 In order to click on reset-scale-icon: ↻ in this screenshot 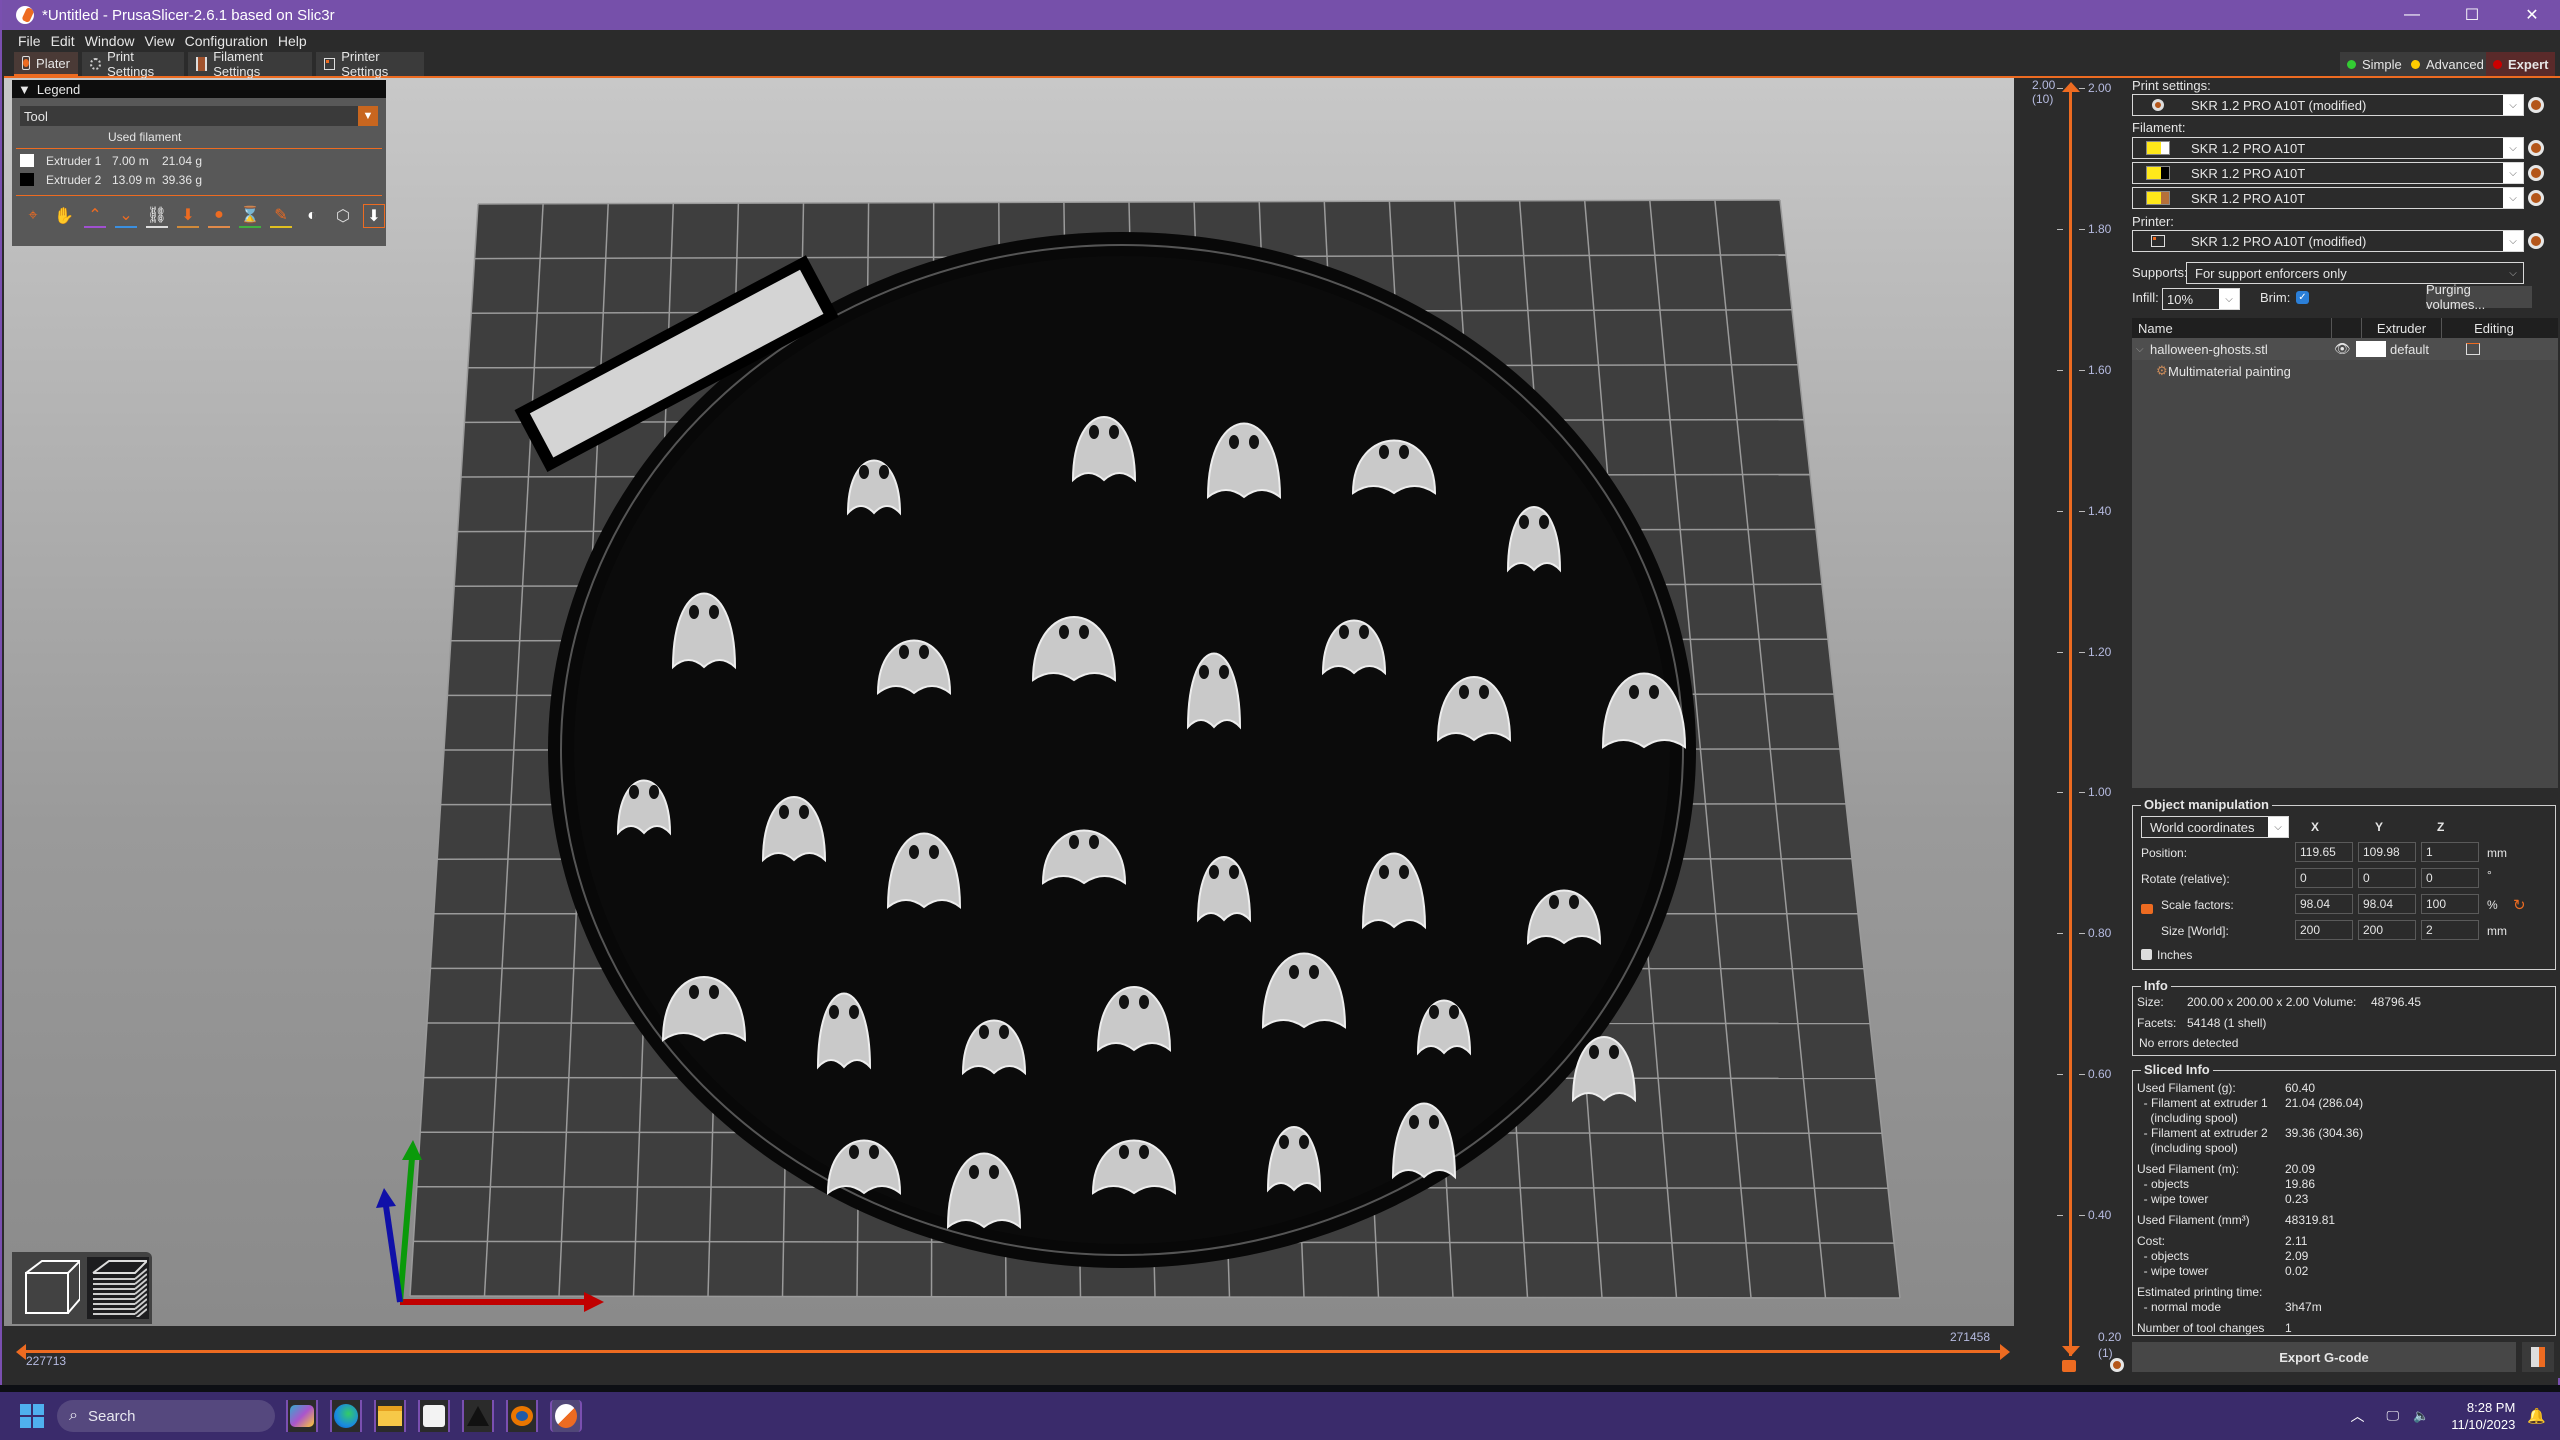, I will do `click(2519, 905)`.